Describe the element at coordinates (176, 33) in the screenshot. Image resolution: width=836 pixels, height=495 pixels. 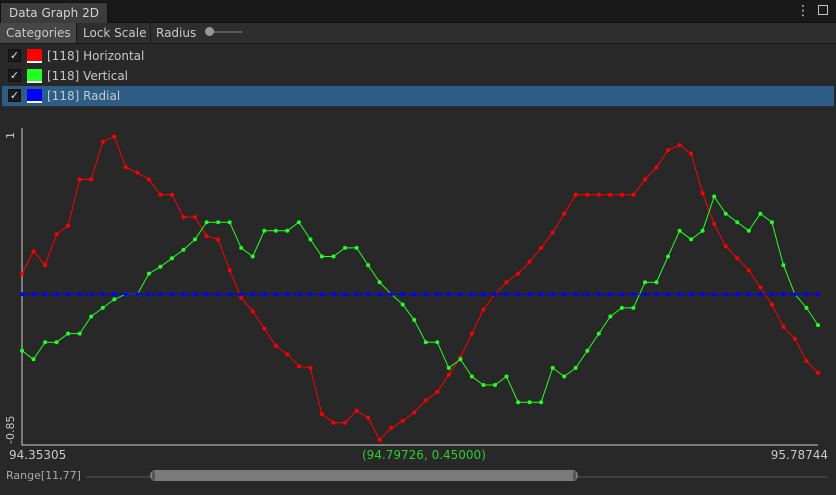
I see `radius-label: Radius` at that location.